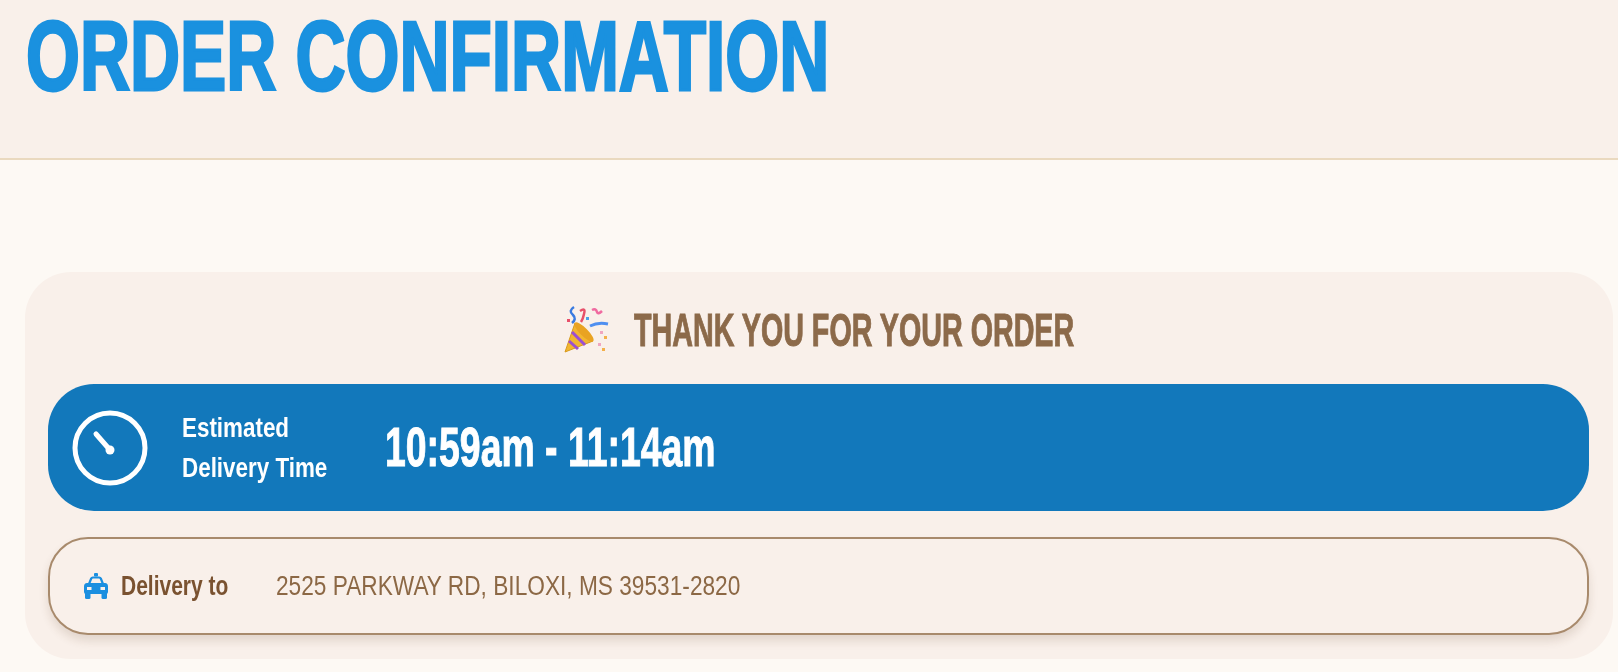 The width and height of the screenshot is (1618, 672). What do you see at coordinates (175, 586) in the screenshot?
I see `delivery-to-label: Delivery to` at bounding box center [175, 586].